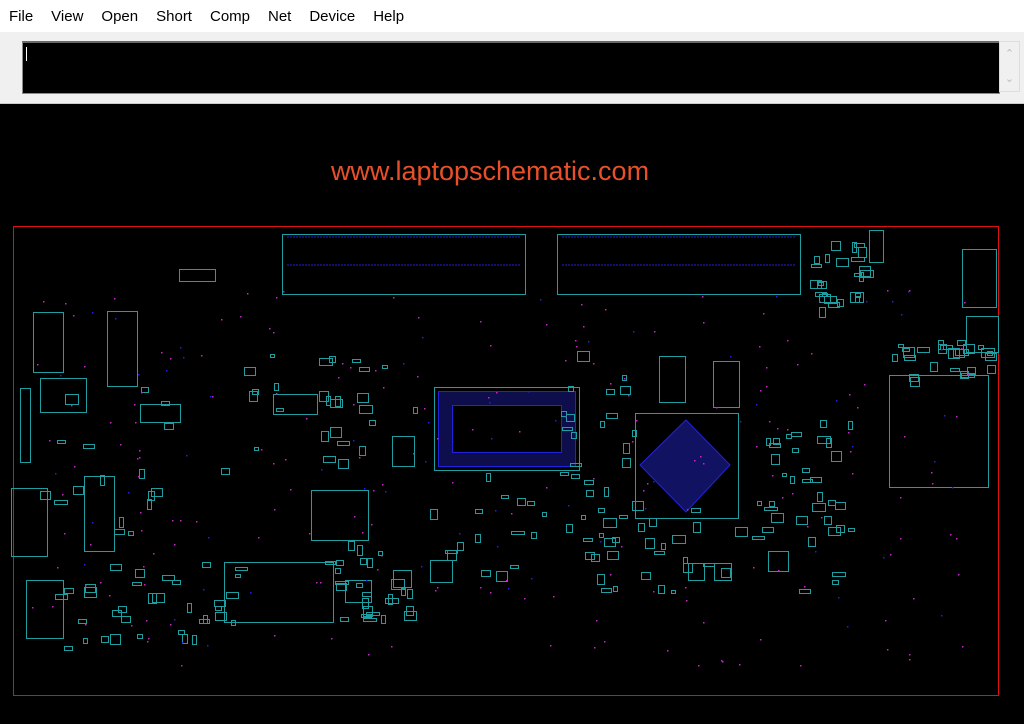  I want to click on menu-short: Short, so click(174, 16).